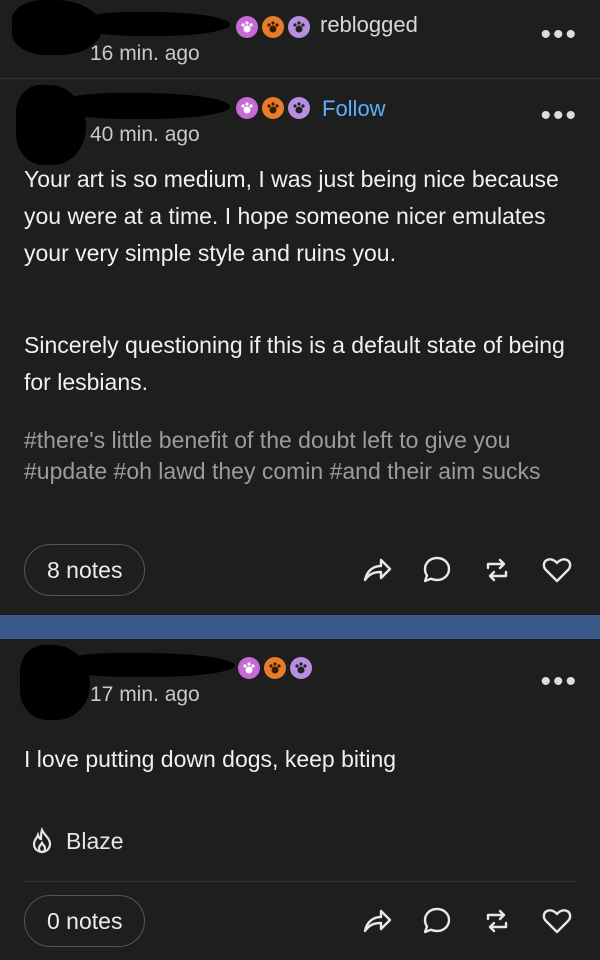 The height and width of the screenshot is (960, 600). I want to click on blaze-icon, so click(42, 840).